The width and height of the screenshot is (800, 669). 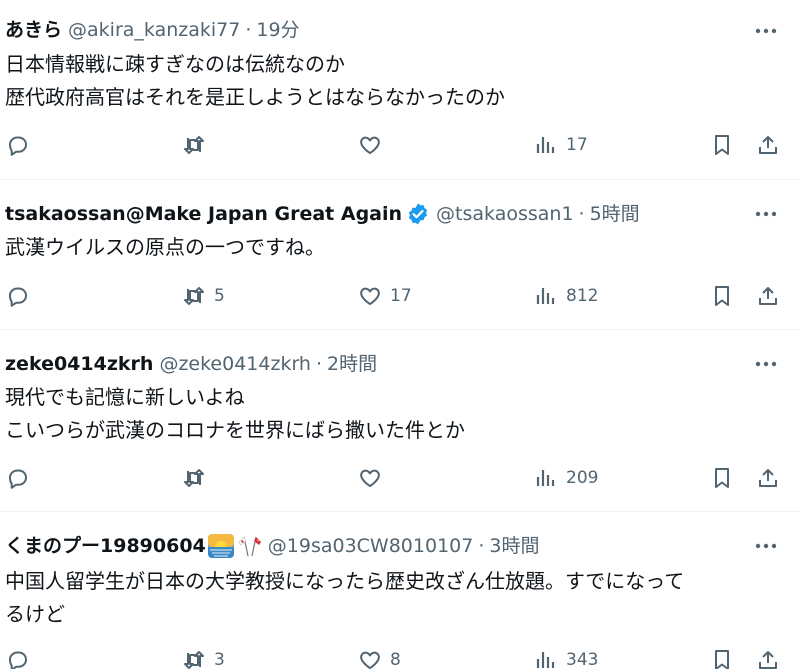 I want to click on display-name: くまのプー19890604, so click(x=105, y=546).